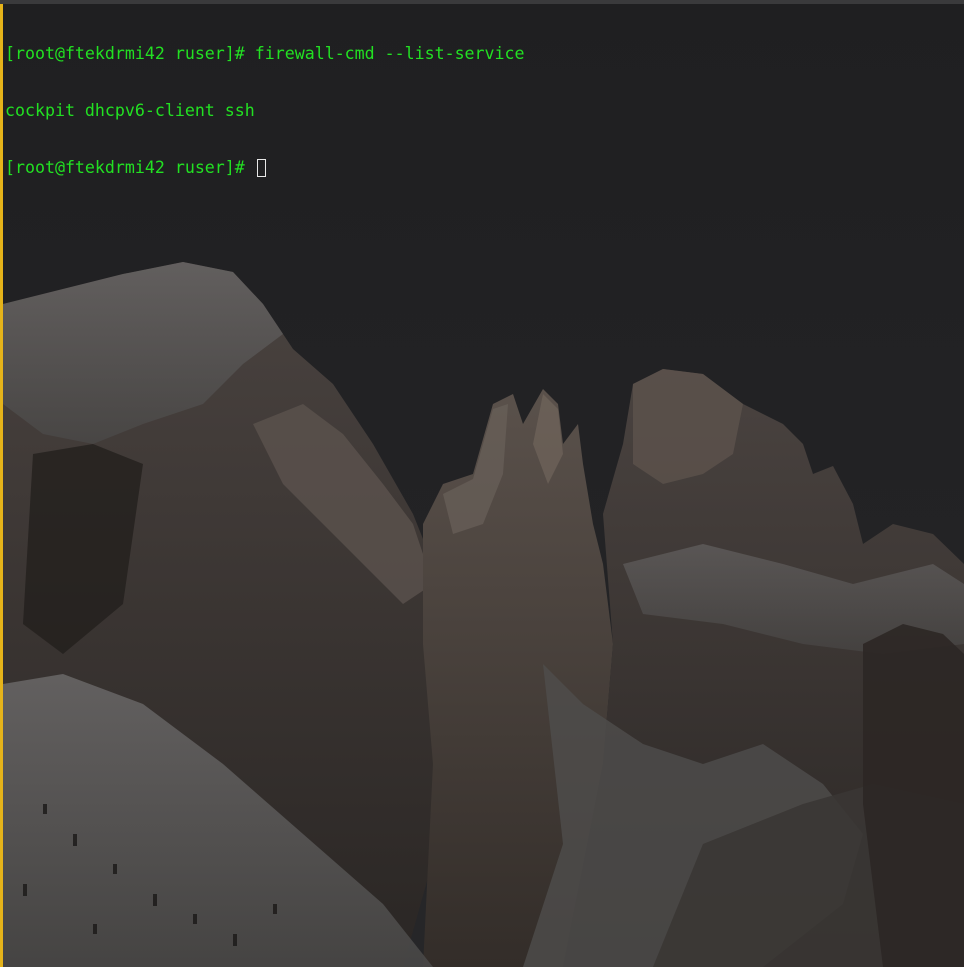  Describe the element at coordinates (130, 53) in the screenshot. I see `prompt-text: [root@ftekdrmi42 ruser]#` at that location.